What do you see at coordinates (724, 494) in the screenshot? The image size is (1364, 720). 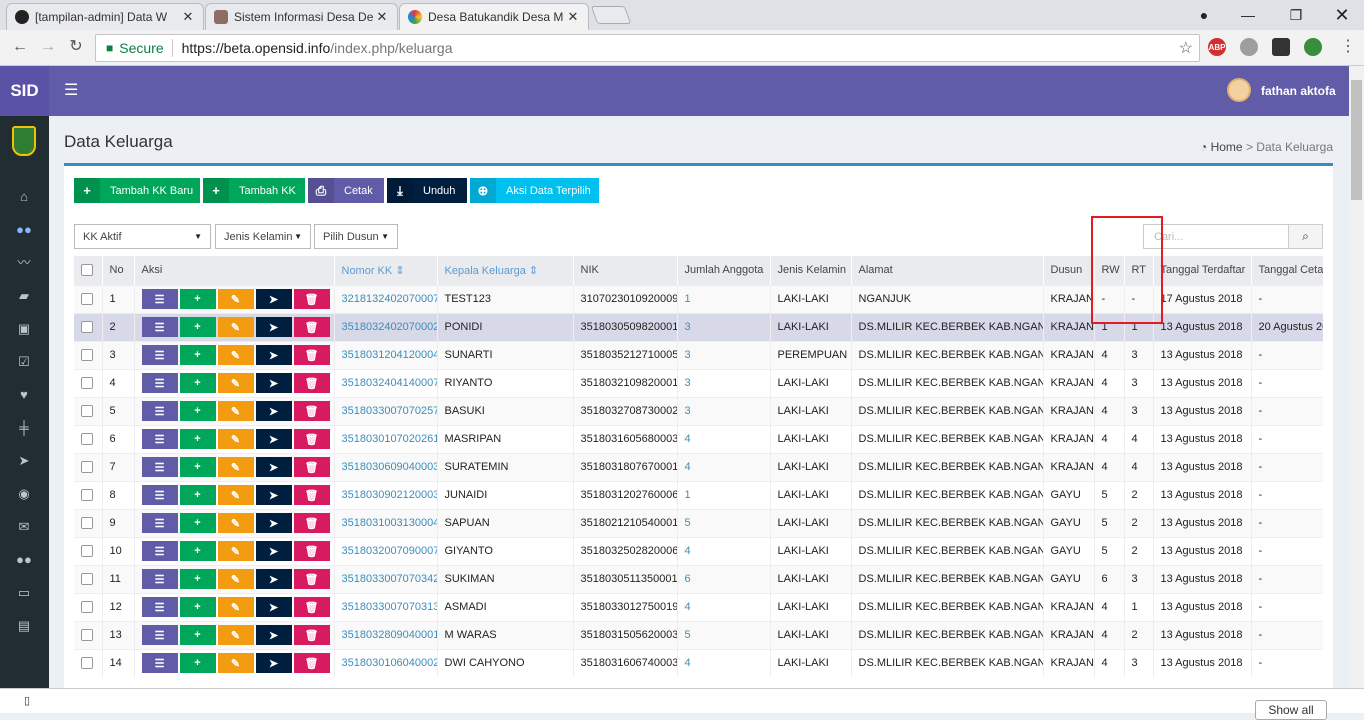 I see `cell-jumlah: 1` at bounding box center [724, 494].